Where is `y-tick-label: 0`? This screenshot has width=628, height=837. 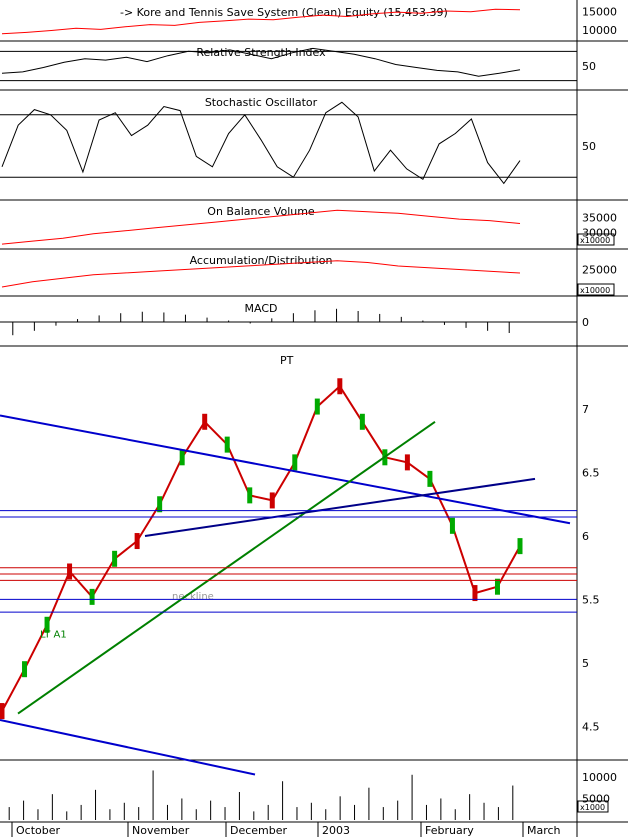
y-tick-label: 0 is located at coordinates (585, 322).